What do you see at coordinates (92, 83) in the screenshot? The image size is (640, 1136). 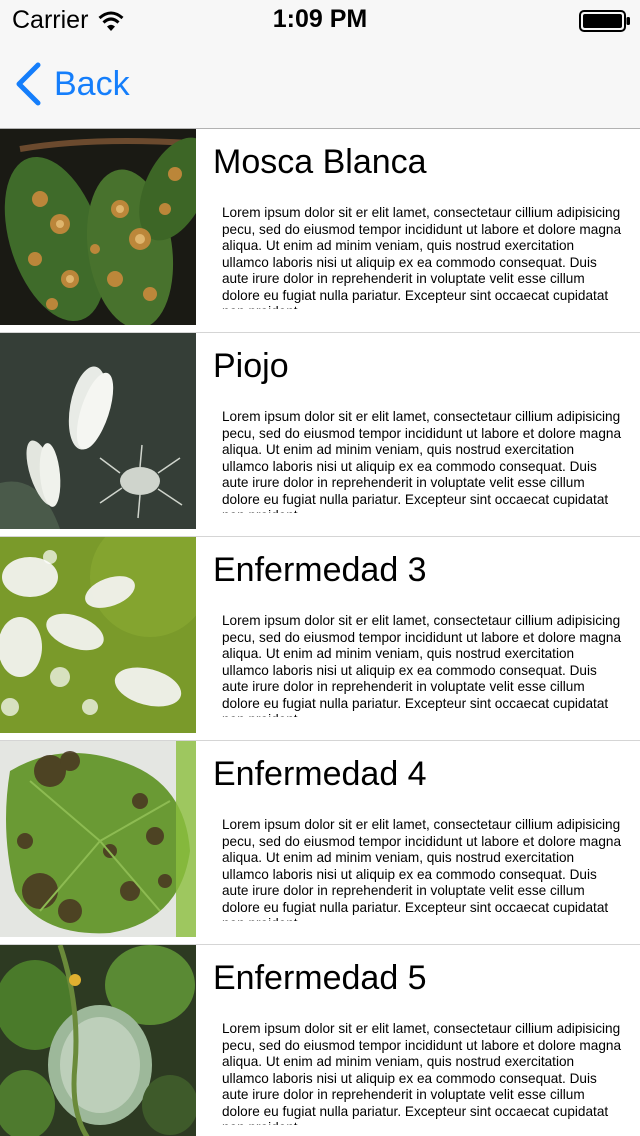 I see `back-label: Back` at bounding box center [92, 83].